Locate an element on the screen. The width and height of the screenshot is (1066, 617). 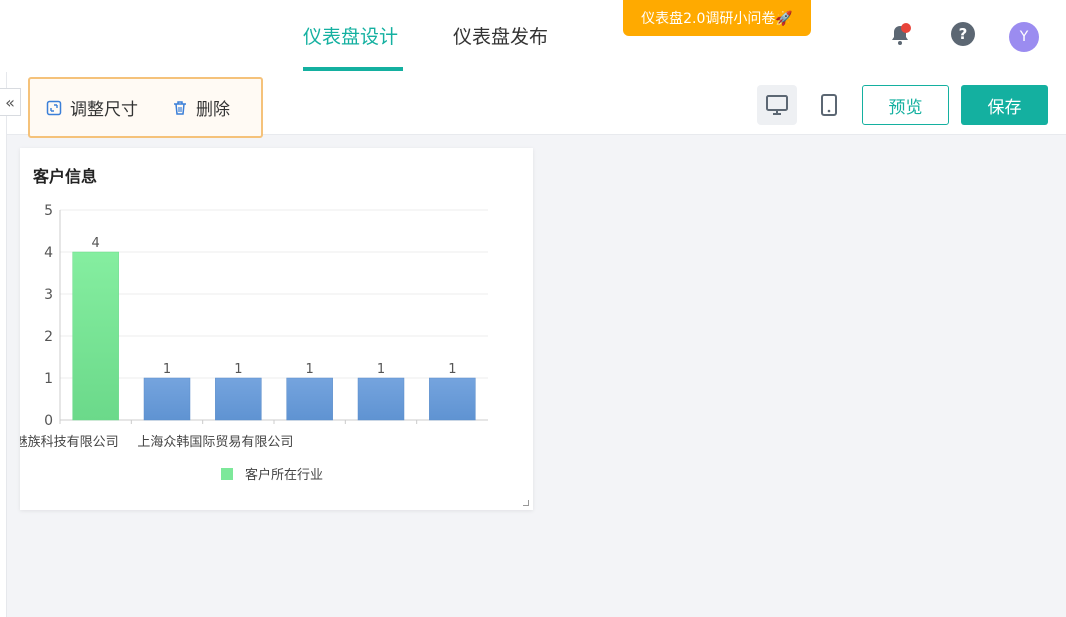
y-tick-label: 2 is located at coordinates (48, 337).